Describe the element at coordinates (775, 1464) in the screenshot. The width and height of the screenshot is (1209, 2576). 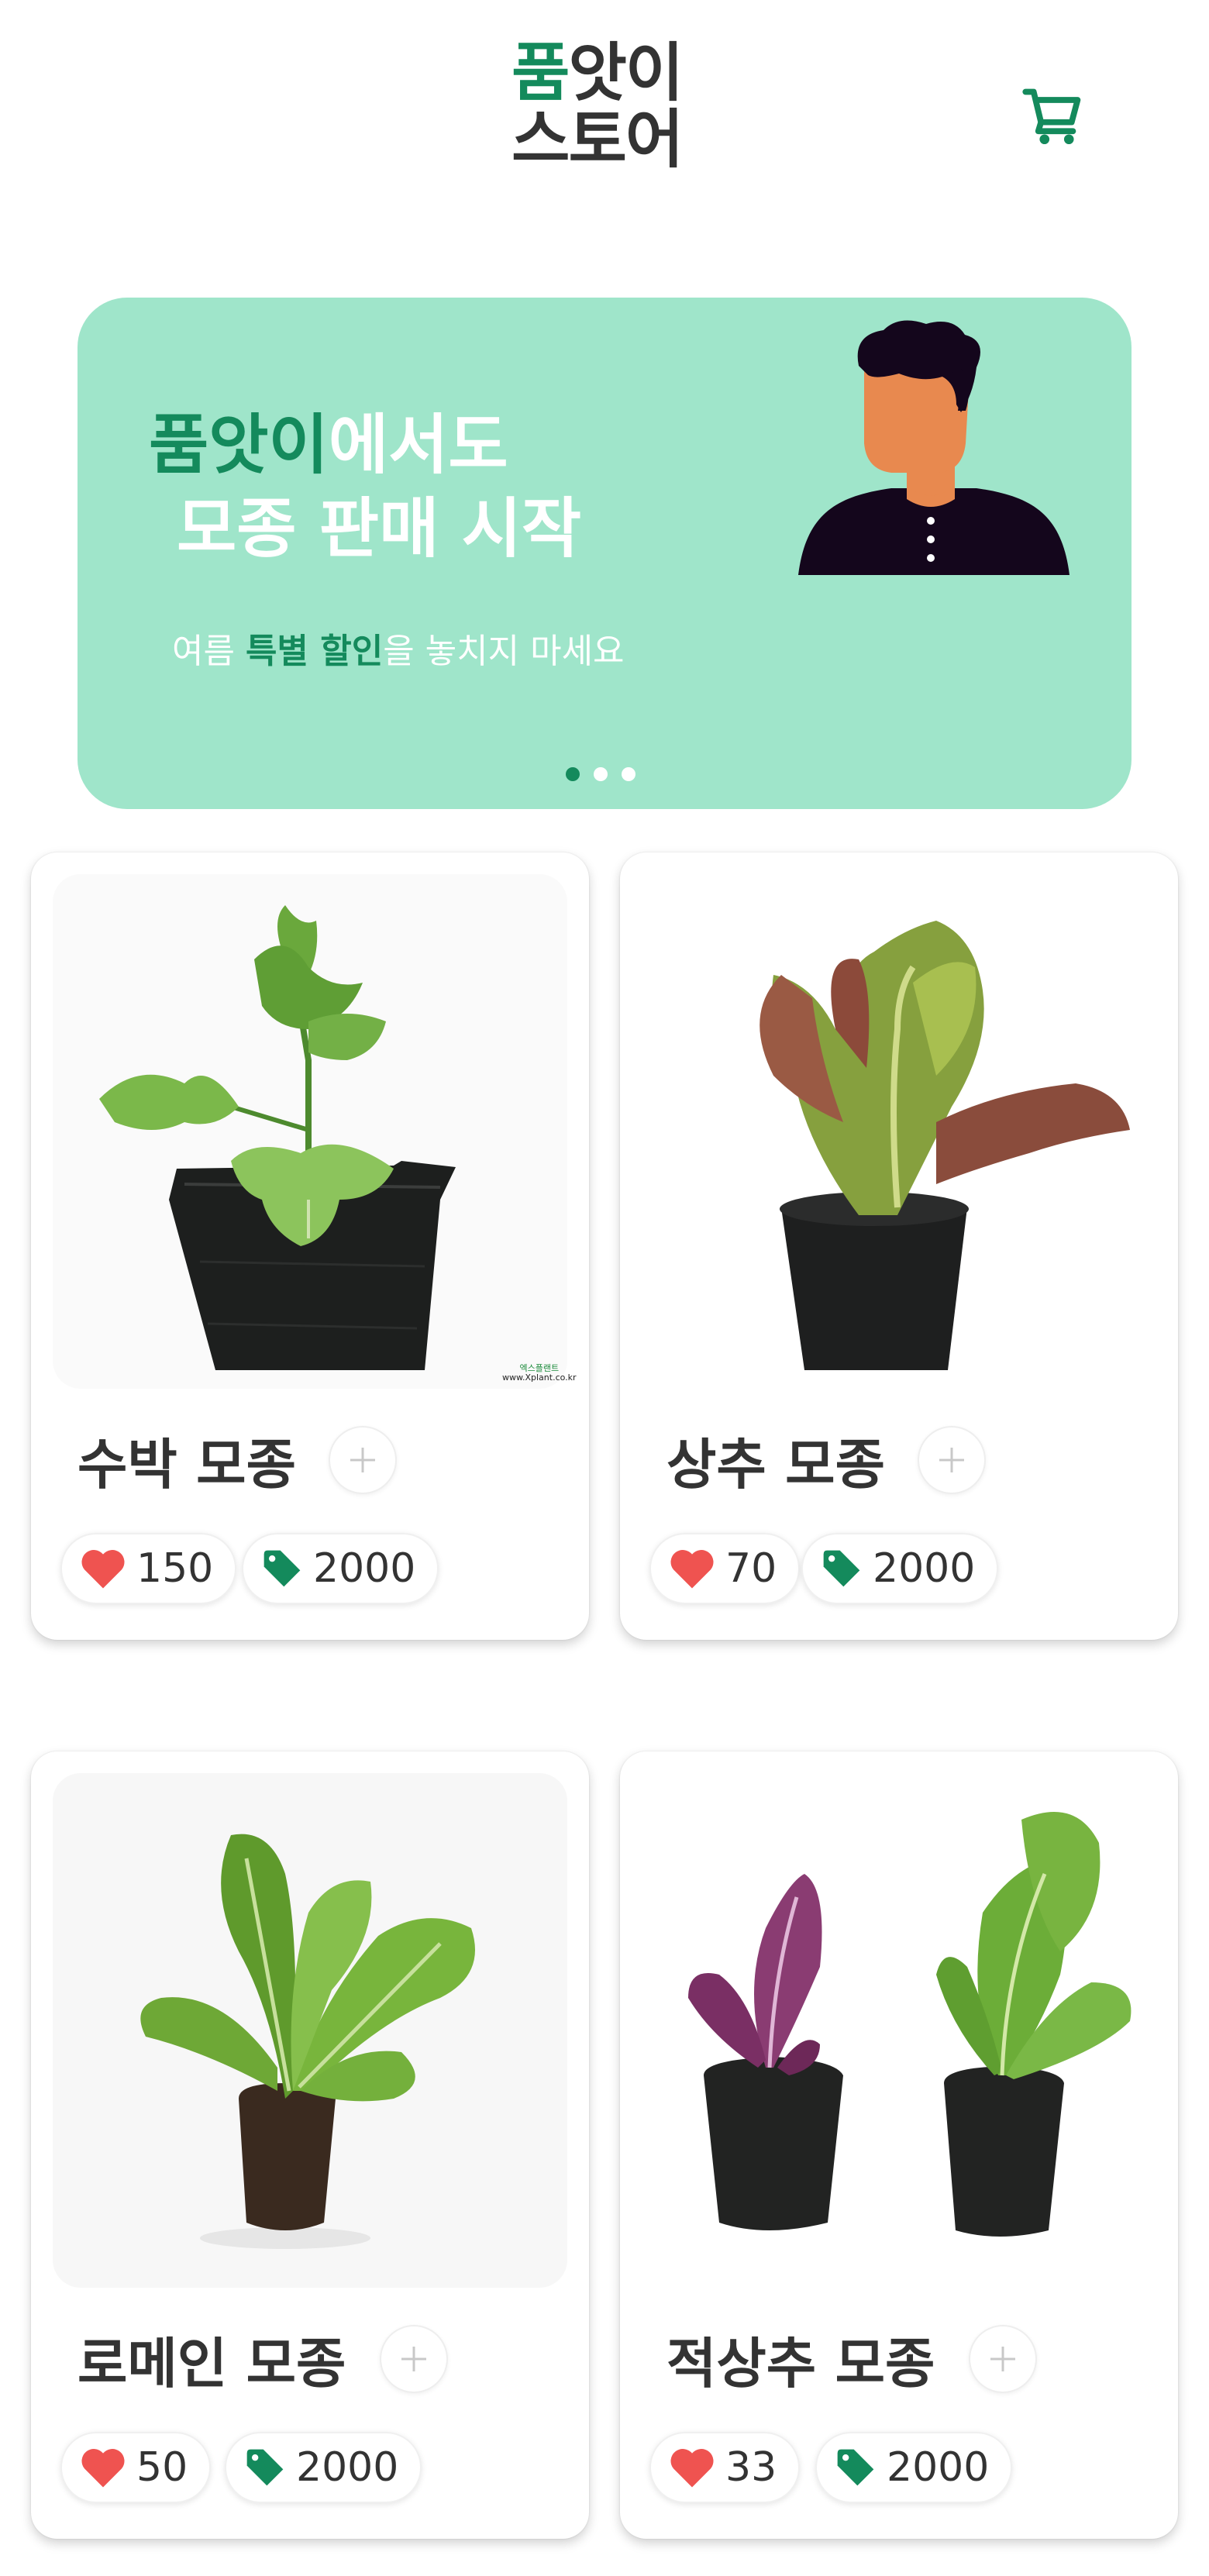
I see `product-name: 상추 모종` at that location.